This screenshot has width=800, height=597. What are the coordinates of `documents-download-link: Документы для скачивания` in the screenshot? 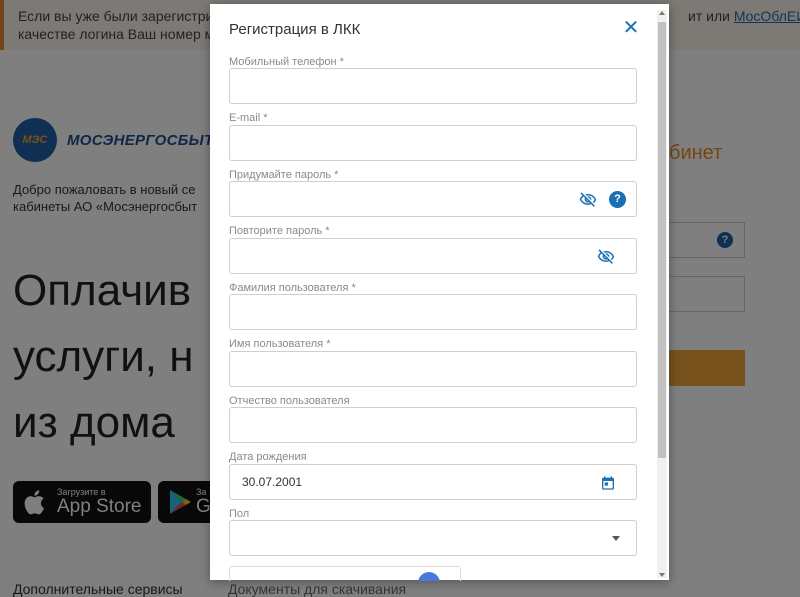 It's located at (317, 589).